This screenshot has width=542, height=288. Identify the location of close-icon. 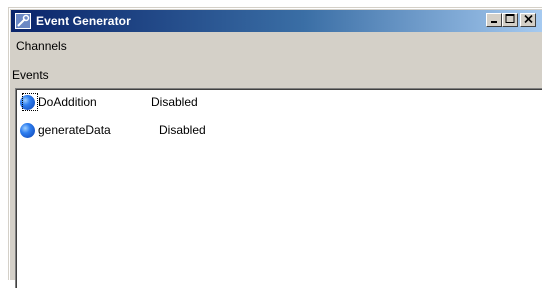
(528, 20).